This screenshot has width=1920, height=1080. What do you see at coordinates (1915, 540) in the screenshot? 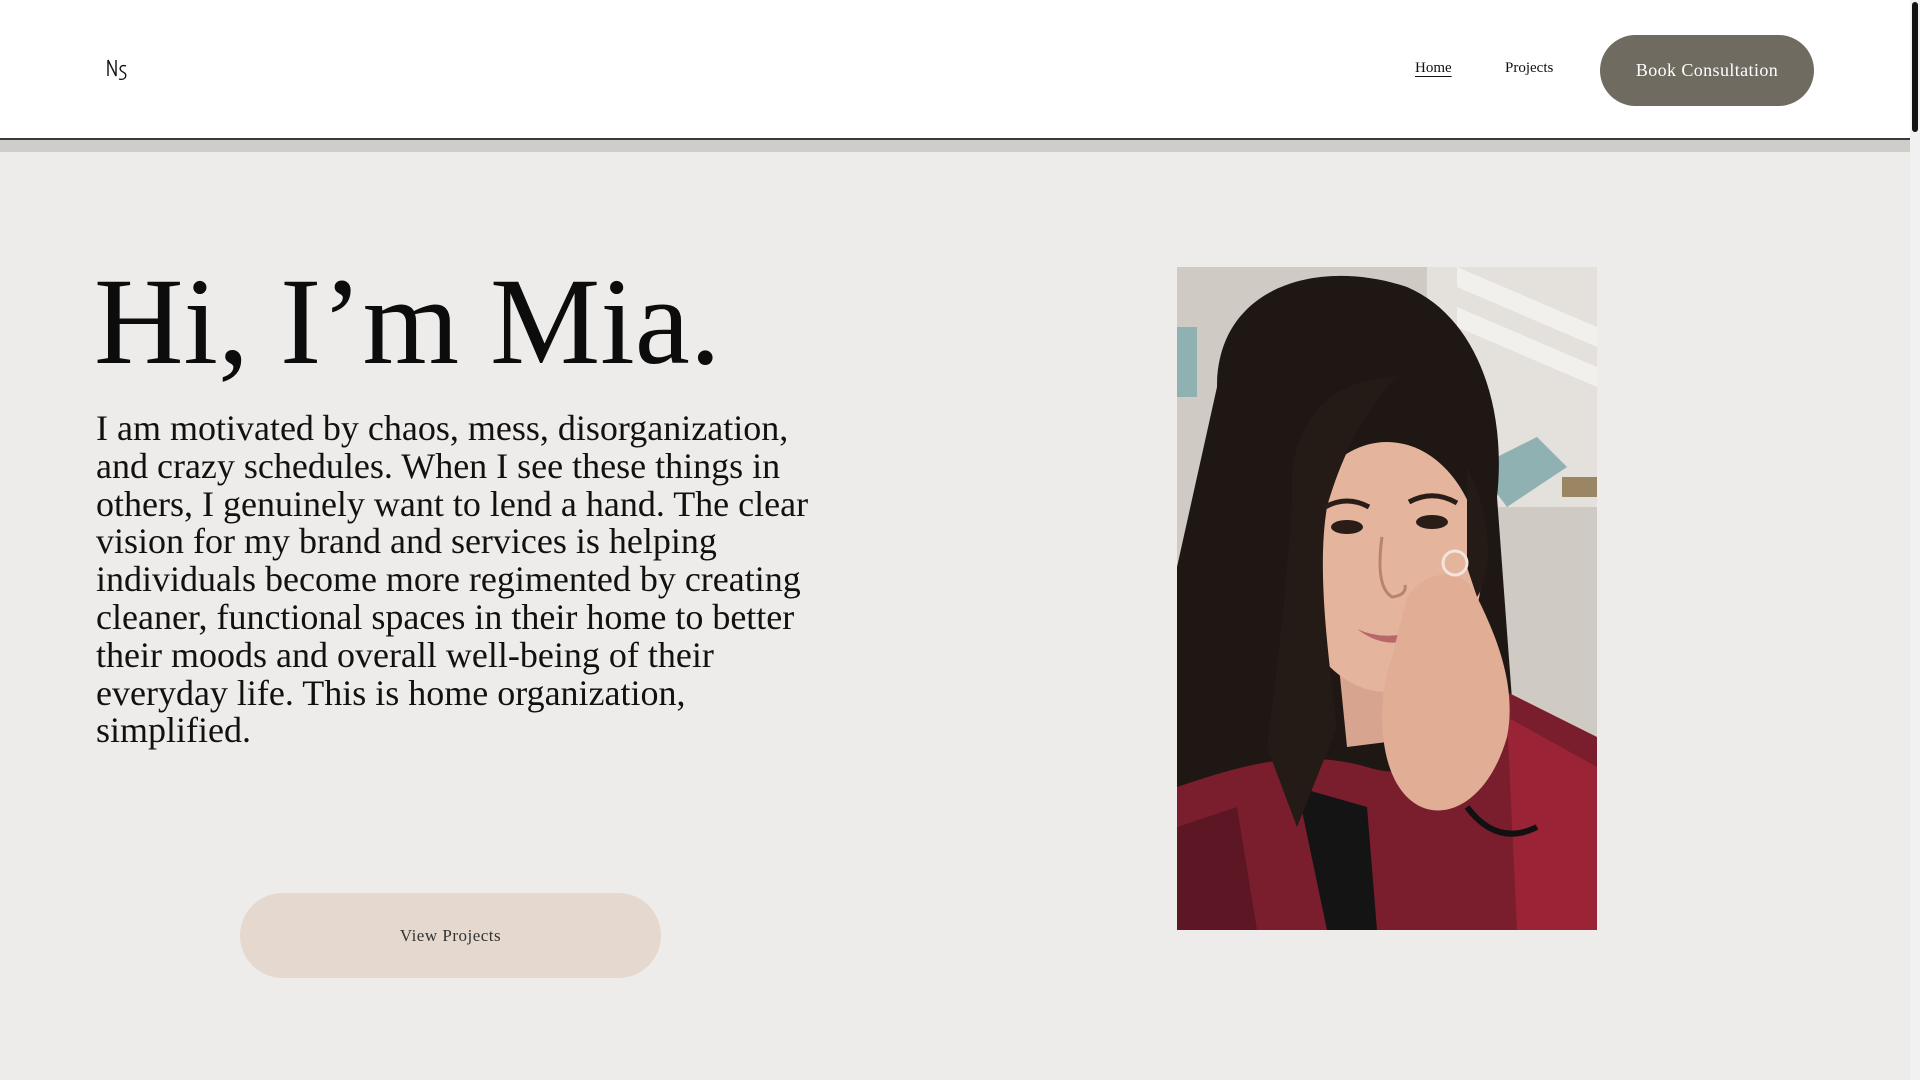
I see `vertical-scrollbar` at bounding box center [1915, 540].